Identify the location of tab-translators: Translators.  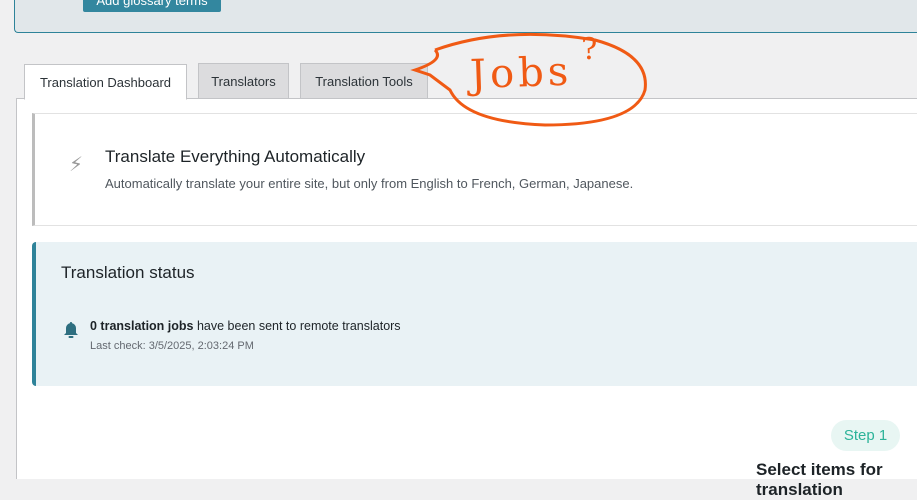
(243, 81).